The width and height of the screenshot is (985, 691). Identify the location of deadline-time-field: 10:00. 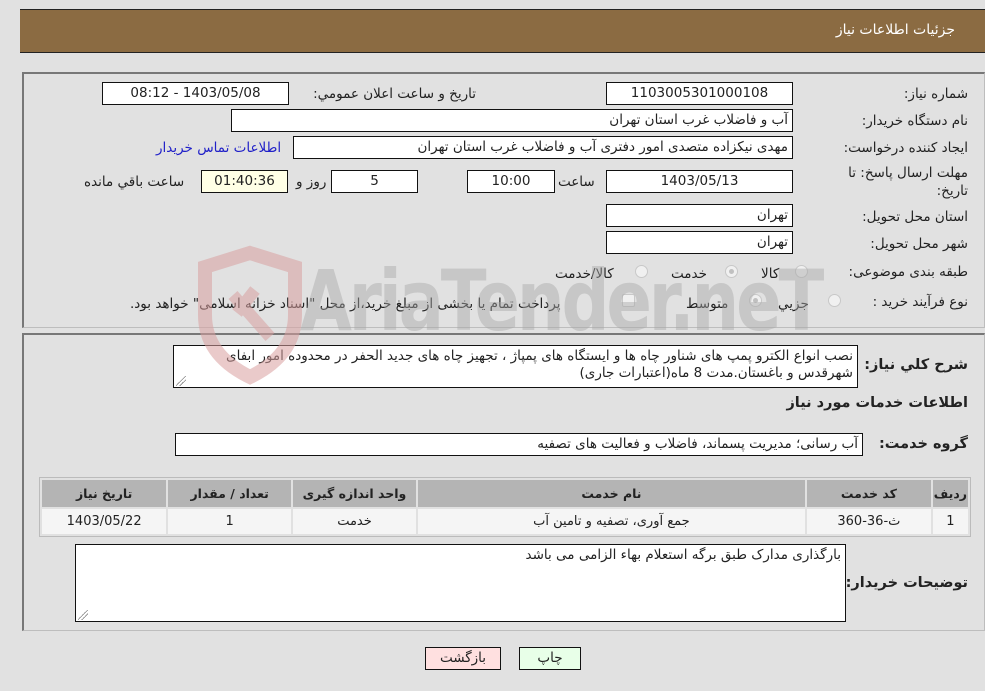
(511, 181).